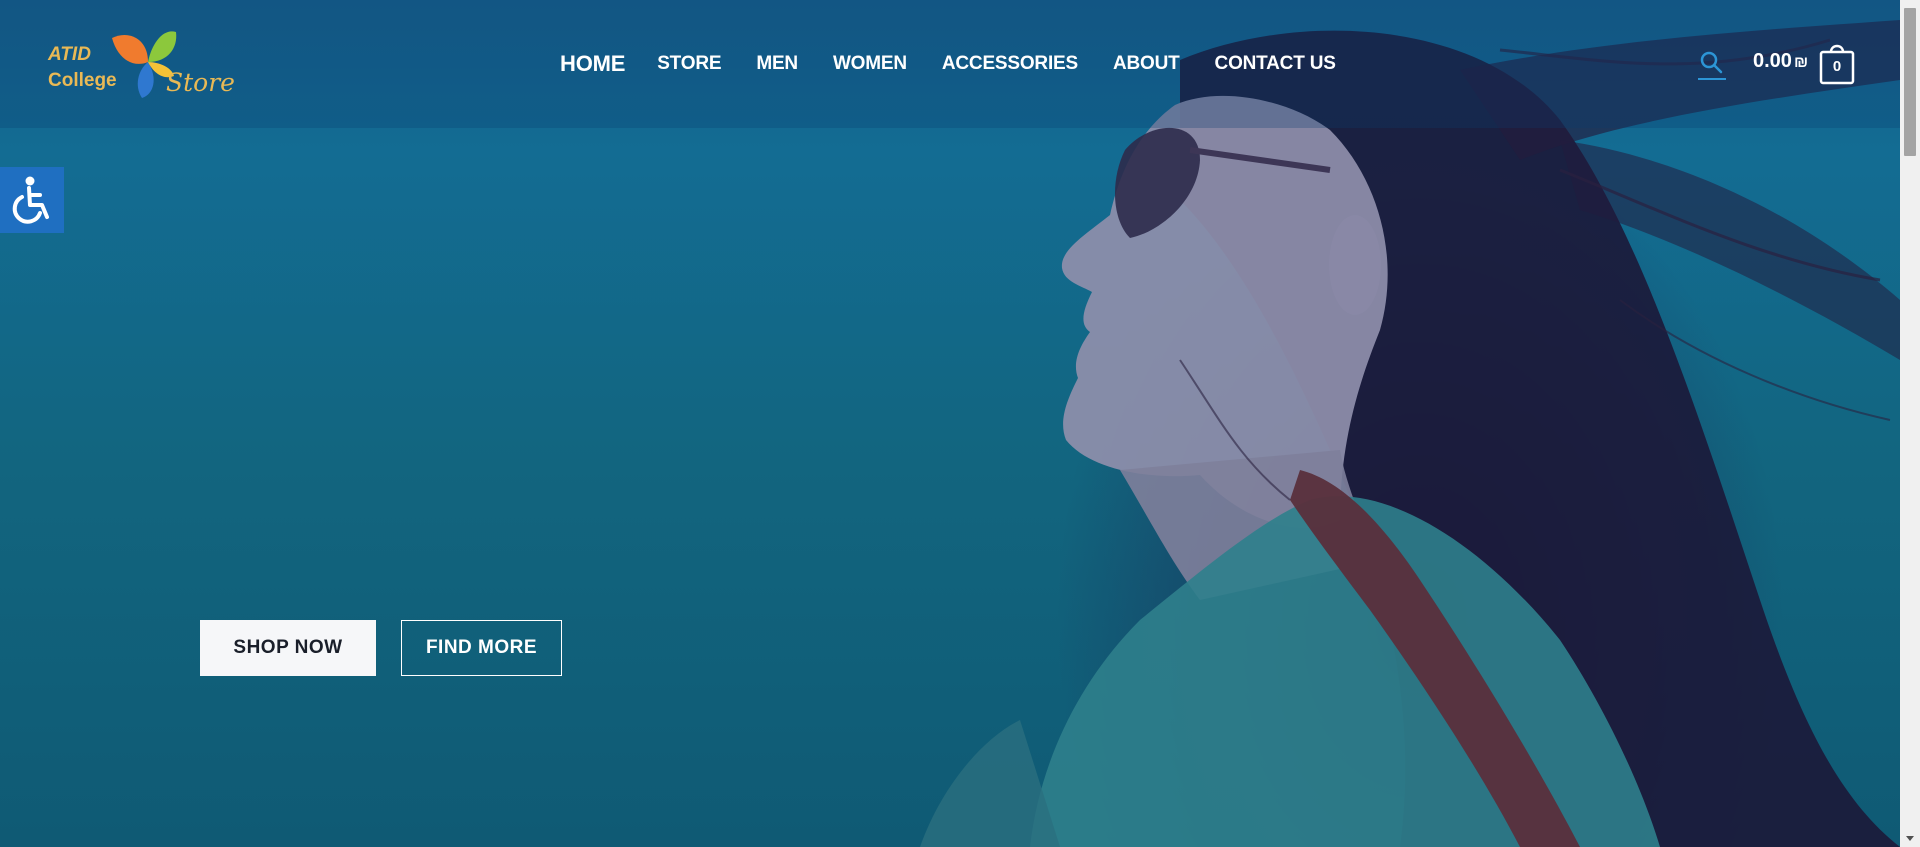 This screenshot has width=1920, height=847. Describe the element at coordinates (1010, 64) in the screenshot. I see `nav-accessories: ACCESSORIES` at that location.